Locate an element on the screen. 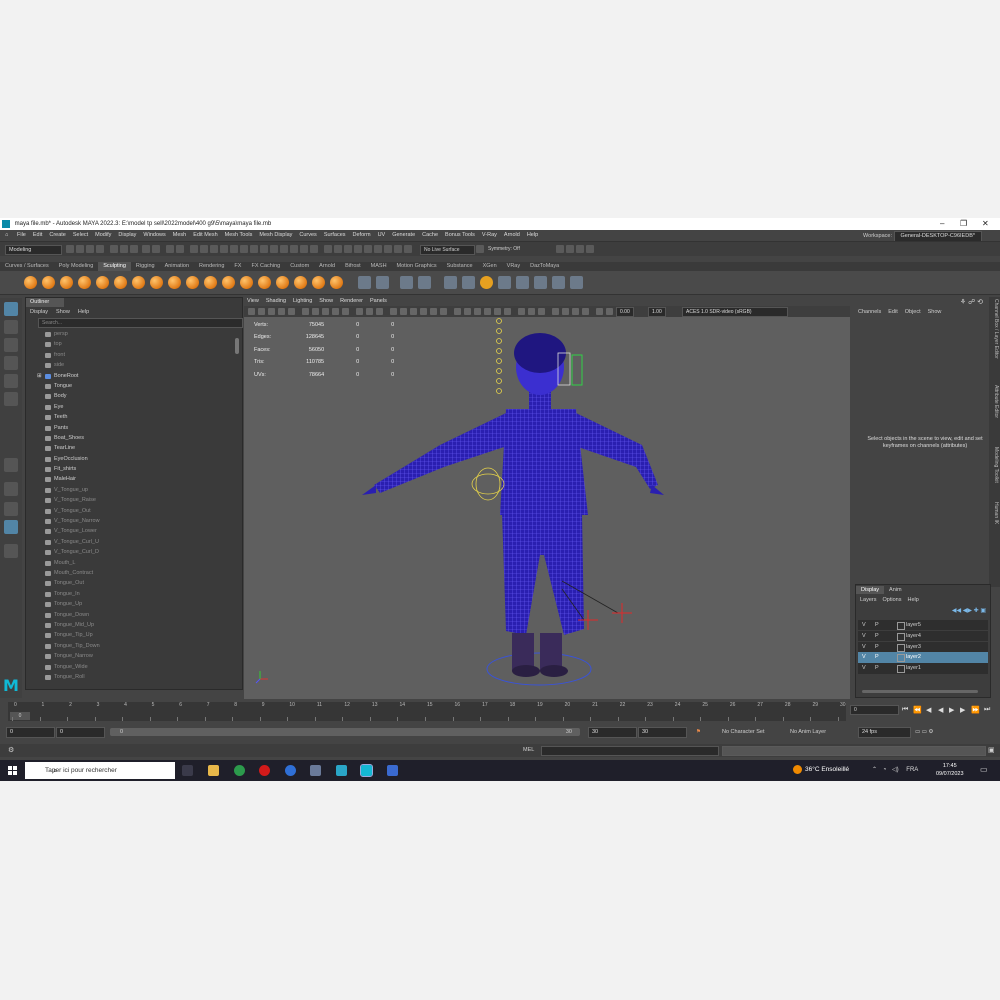 The image size is (1000, 1000). step-forward-icon: ▶ is located at coordinates (962, 710).